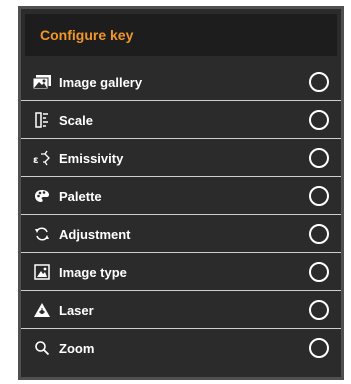 This screenshot has width=351, height=384. I want to click on option-zoom: Zoom, so click(181, 348).